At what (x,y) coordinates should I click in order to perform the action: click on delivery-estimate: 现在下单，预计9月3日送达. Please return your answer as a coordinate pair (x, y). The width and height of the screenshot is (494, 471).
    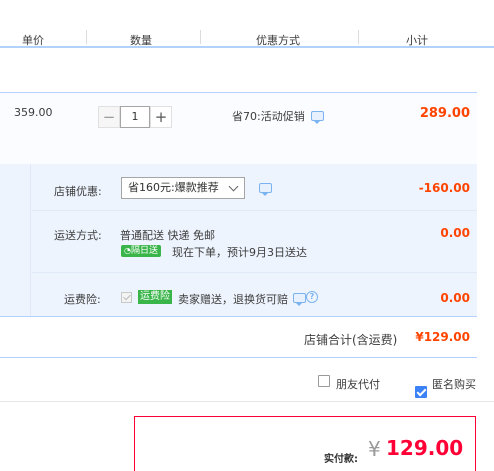
    Looking at the image, I should click on (239, 252).